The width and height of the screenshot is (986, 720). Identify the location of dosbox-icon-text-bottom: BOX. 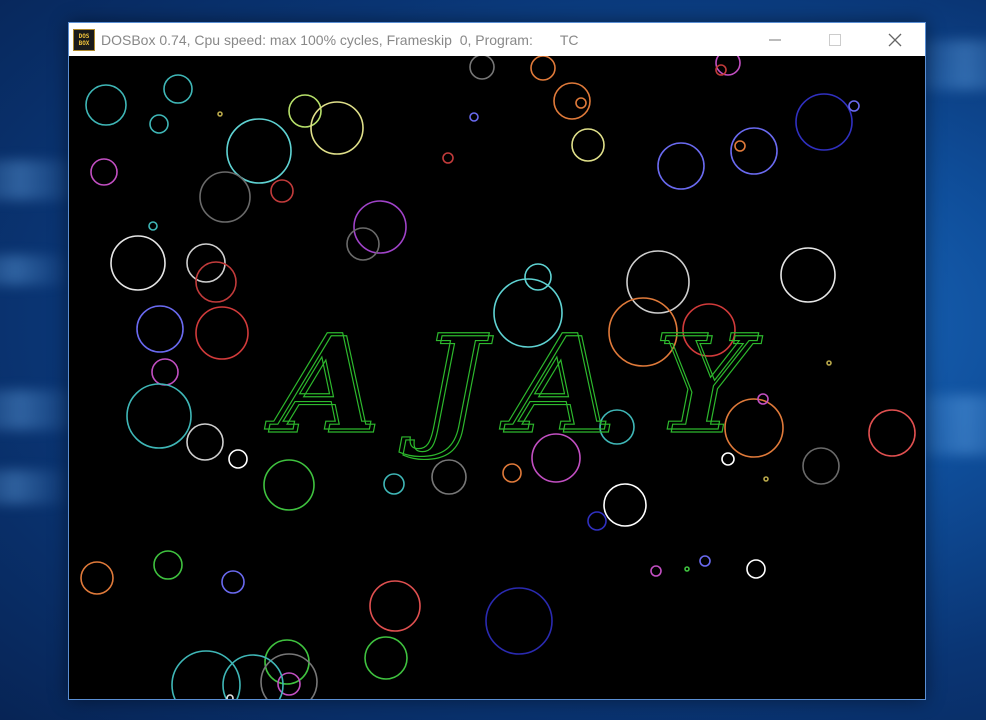
(84, 43).